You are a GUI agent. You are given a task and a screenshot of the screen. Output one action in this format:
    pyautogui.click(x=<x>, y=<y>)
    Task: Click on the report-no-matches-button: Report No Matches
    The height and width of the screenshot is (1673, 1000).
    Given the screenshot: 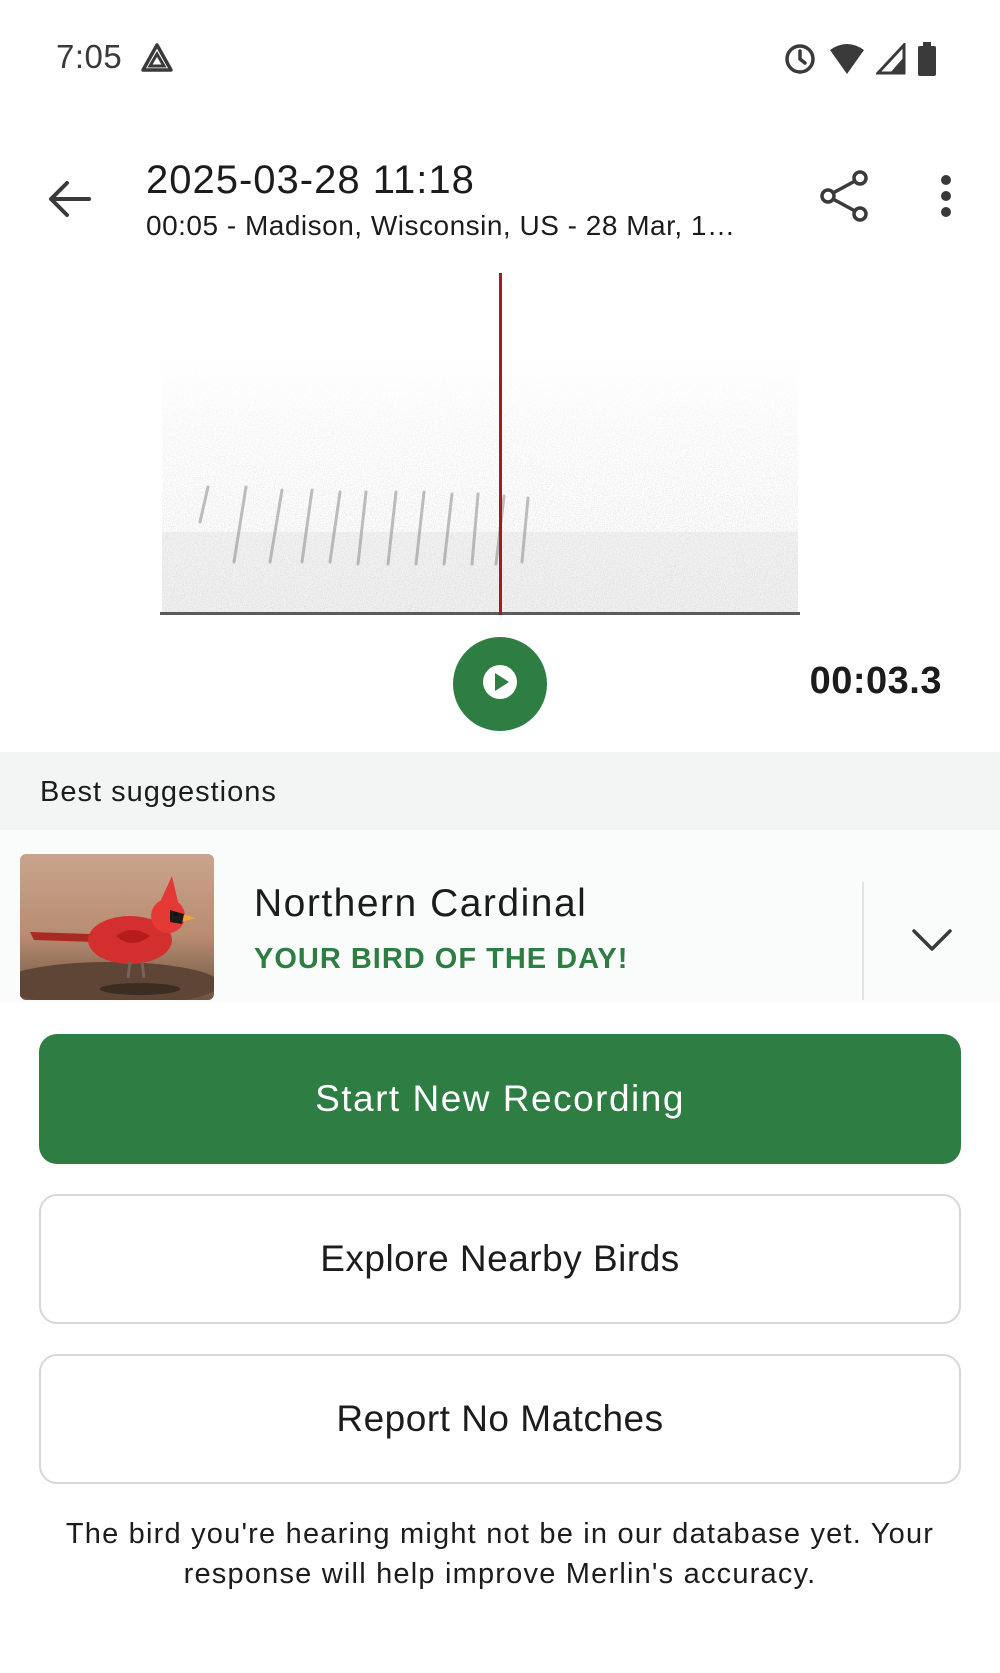 What is the action you would take?
    pyautogui.click(x=500, y=1419)
    